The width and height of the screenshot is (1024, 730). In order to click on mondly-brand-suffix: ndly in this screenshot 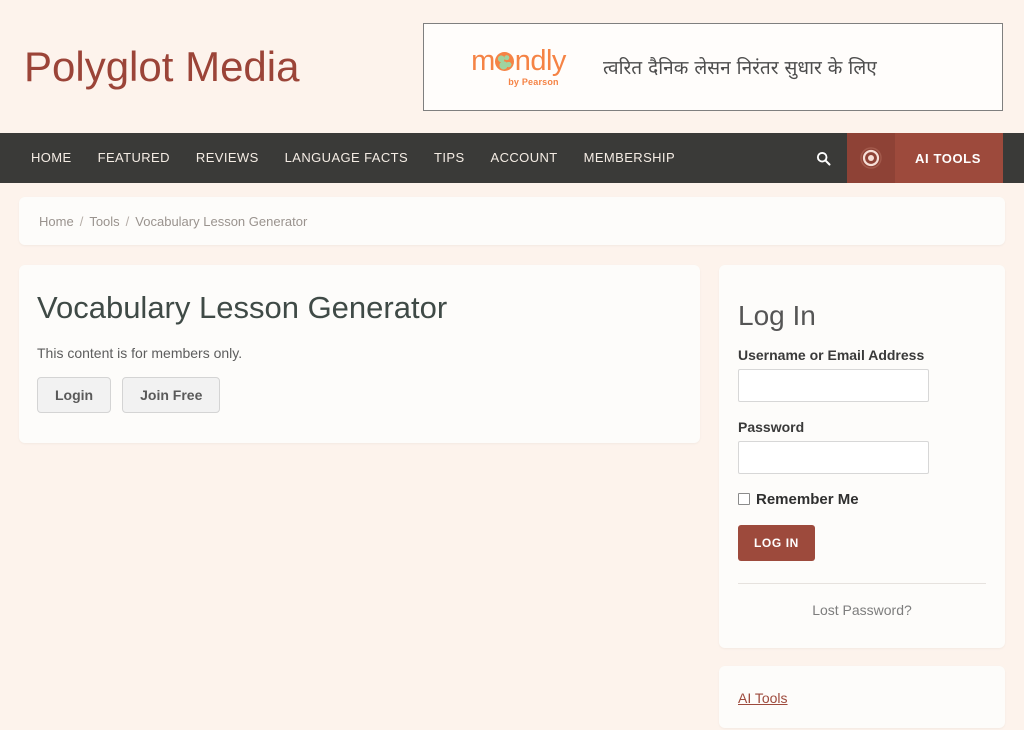, I will do `click(540, 61)`.